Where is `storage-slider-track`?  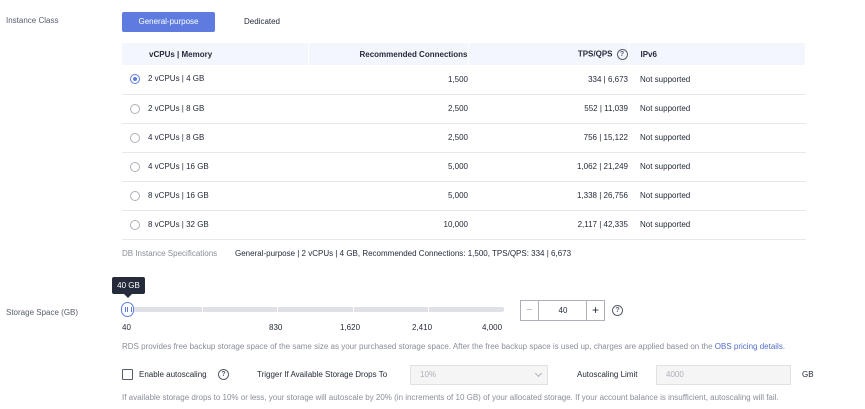
storage-slider-track is located at coordinates (315, 309).